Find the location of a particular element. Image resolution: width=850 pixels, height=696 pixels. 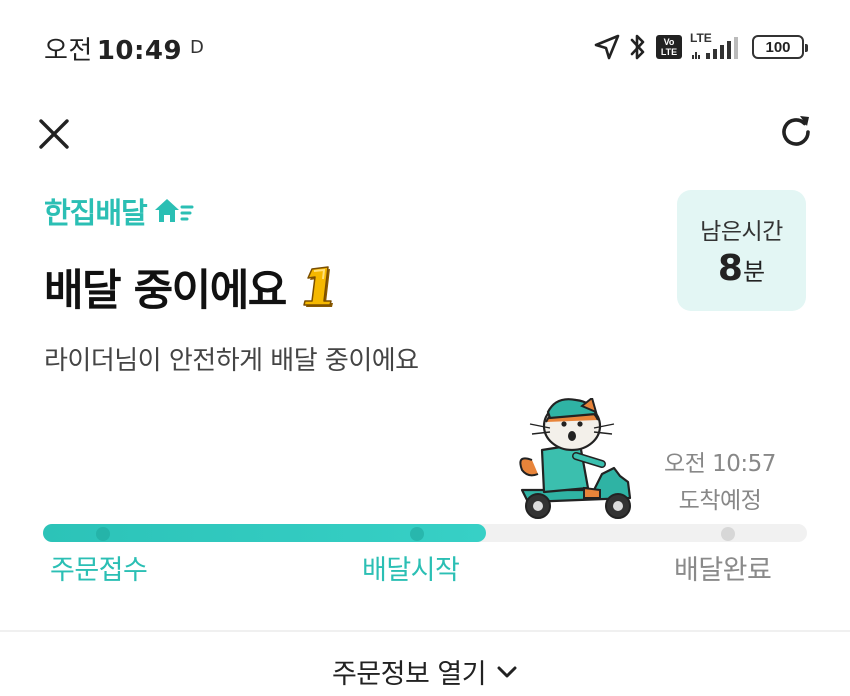

brand-logo: 한집배달 is located at coordinates (120, 211).